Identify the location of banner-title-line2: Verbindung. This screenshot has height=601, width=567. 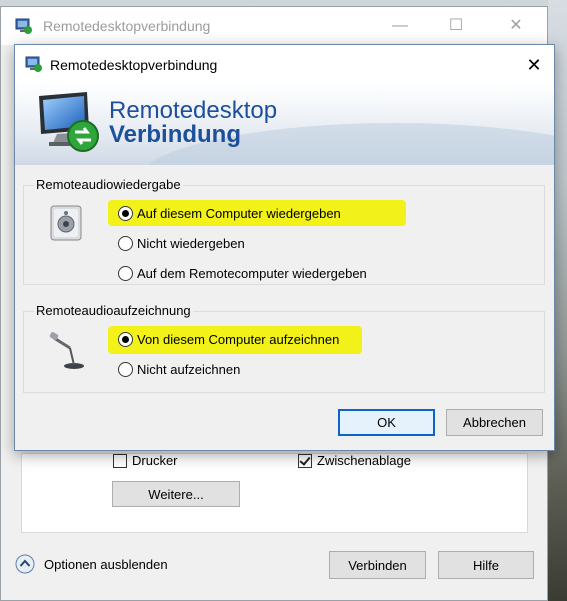
(175, 134).